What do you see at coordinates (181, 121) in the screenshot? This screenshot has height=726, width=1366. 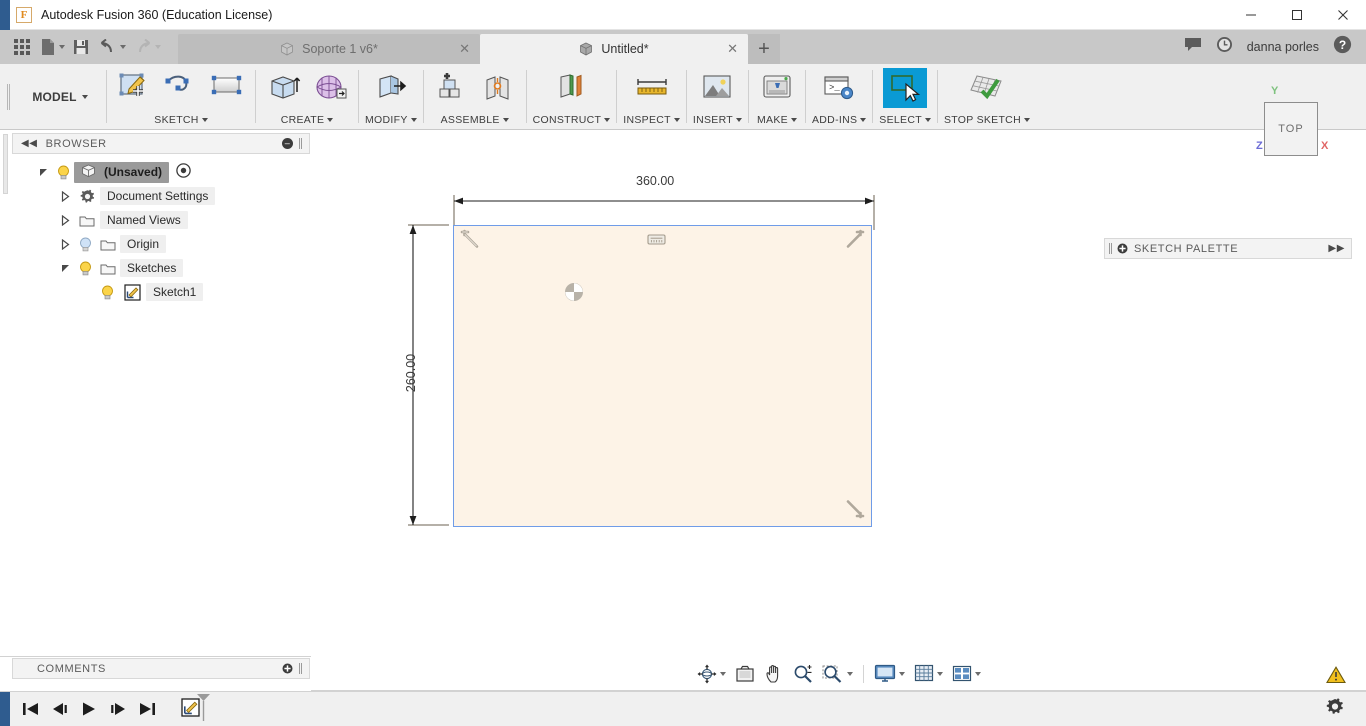 I see `ribbon-panel-label-sketch: SKETCH` at bounding box center [181, 121].